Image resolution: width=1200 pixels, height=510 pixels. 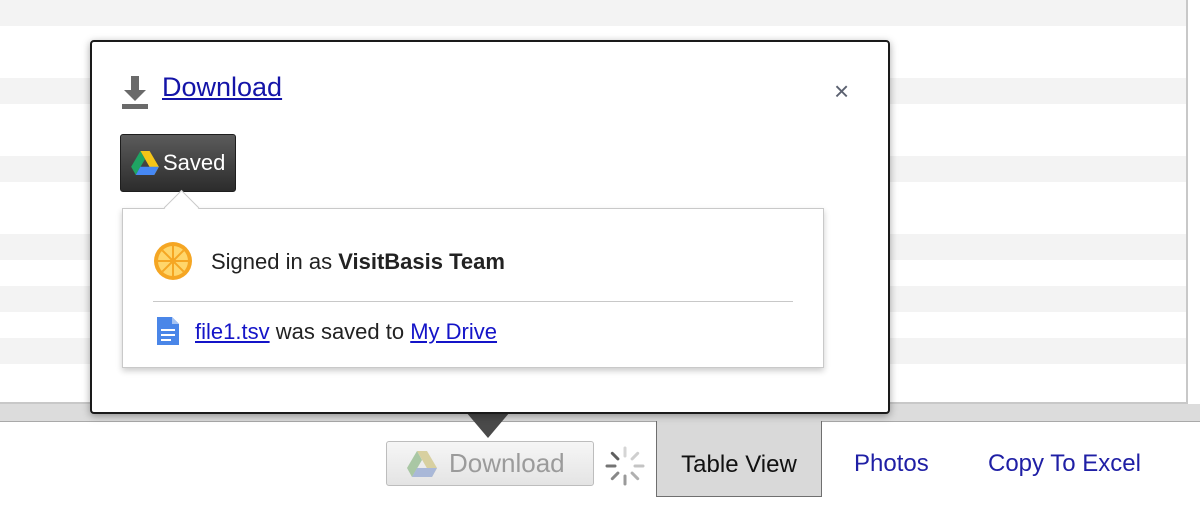 I want to click on drive-download-button: Download, so click(x=490, y=463).